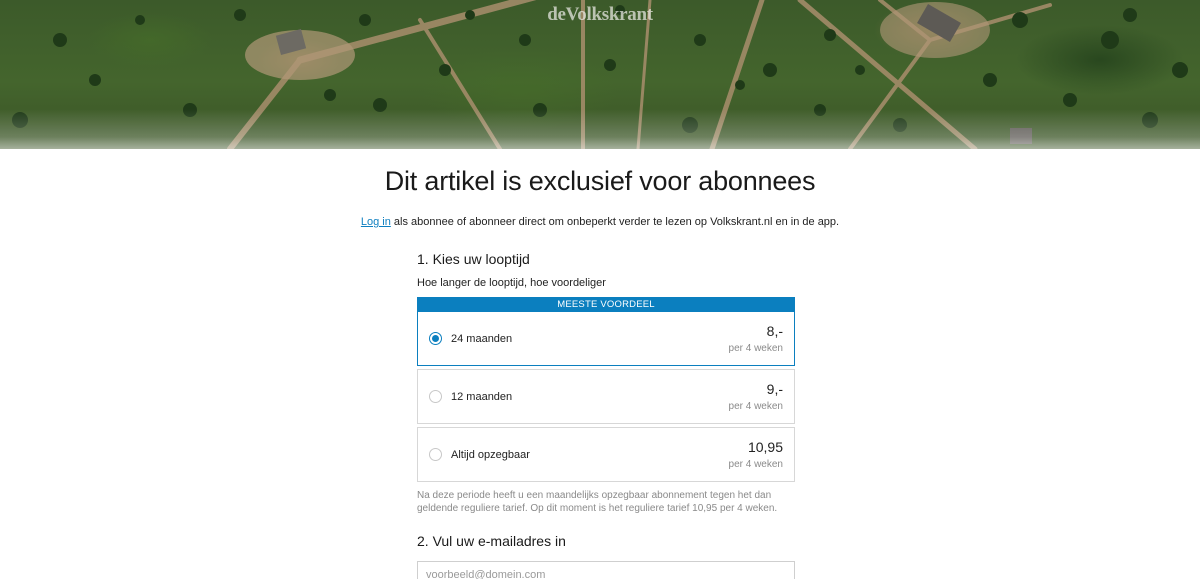  What do you see at coordinates (606, 396) in the screenshot?
I see `plan-option-12-months: 12 maanden 9,- per 4 weken` at bounding box center [606, 396].